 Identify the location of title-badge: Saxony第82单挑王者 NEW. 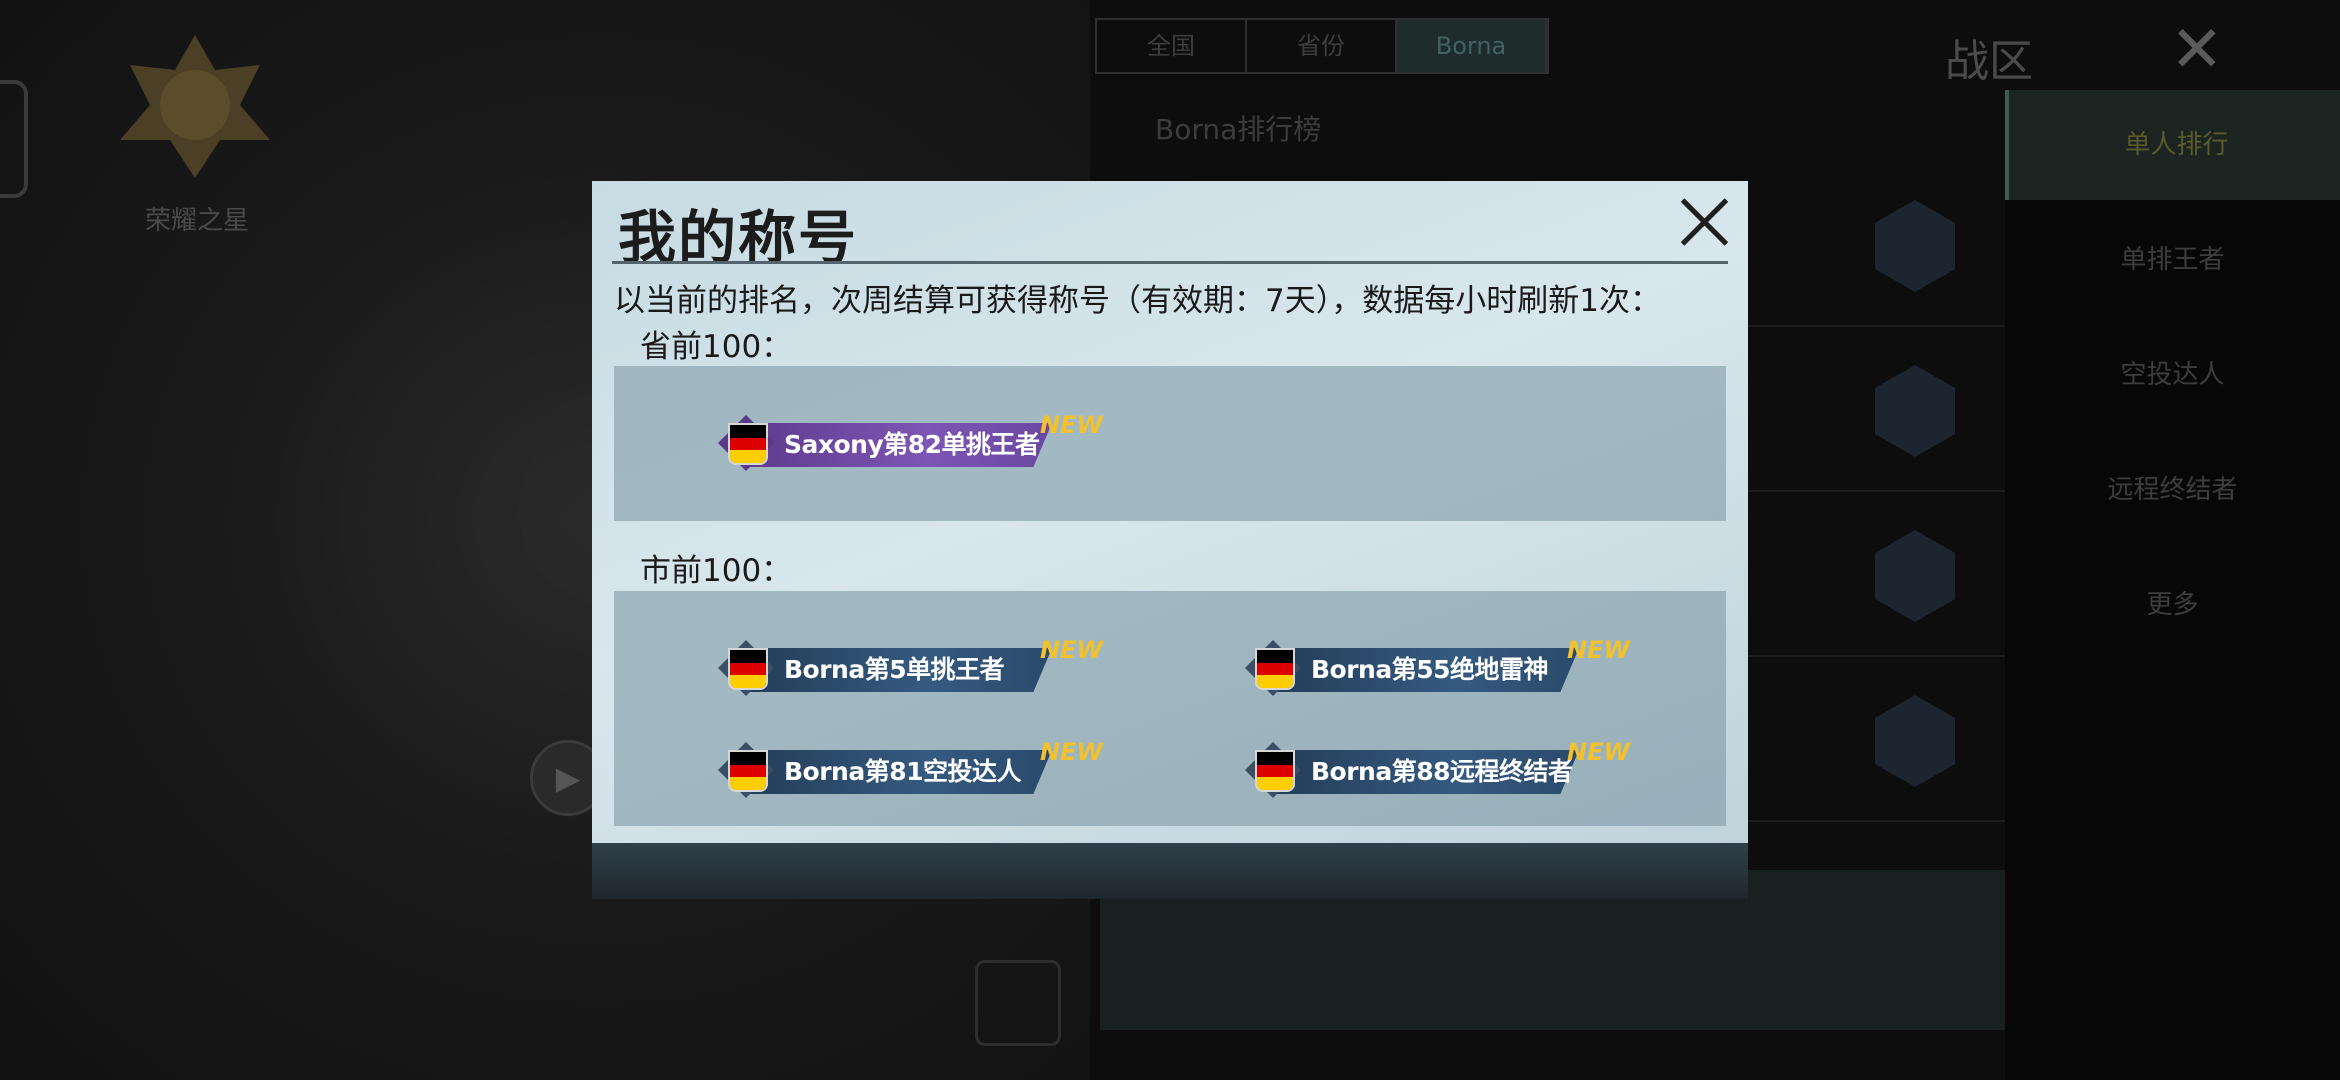
(908, 443).